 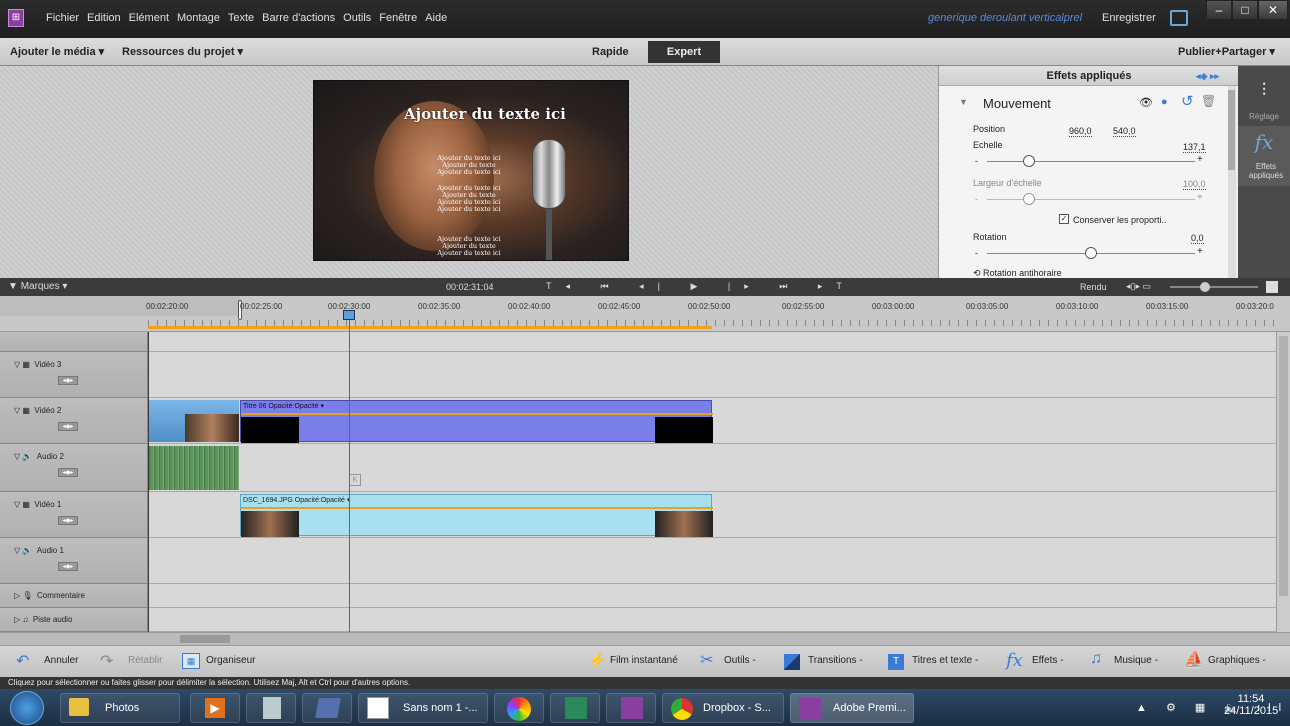 What do you see at coordinates (684, 52) in the screenshot?
I see `tab-expert: Expert` at bounding box center [684, 52].